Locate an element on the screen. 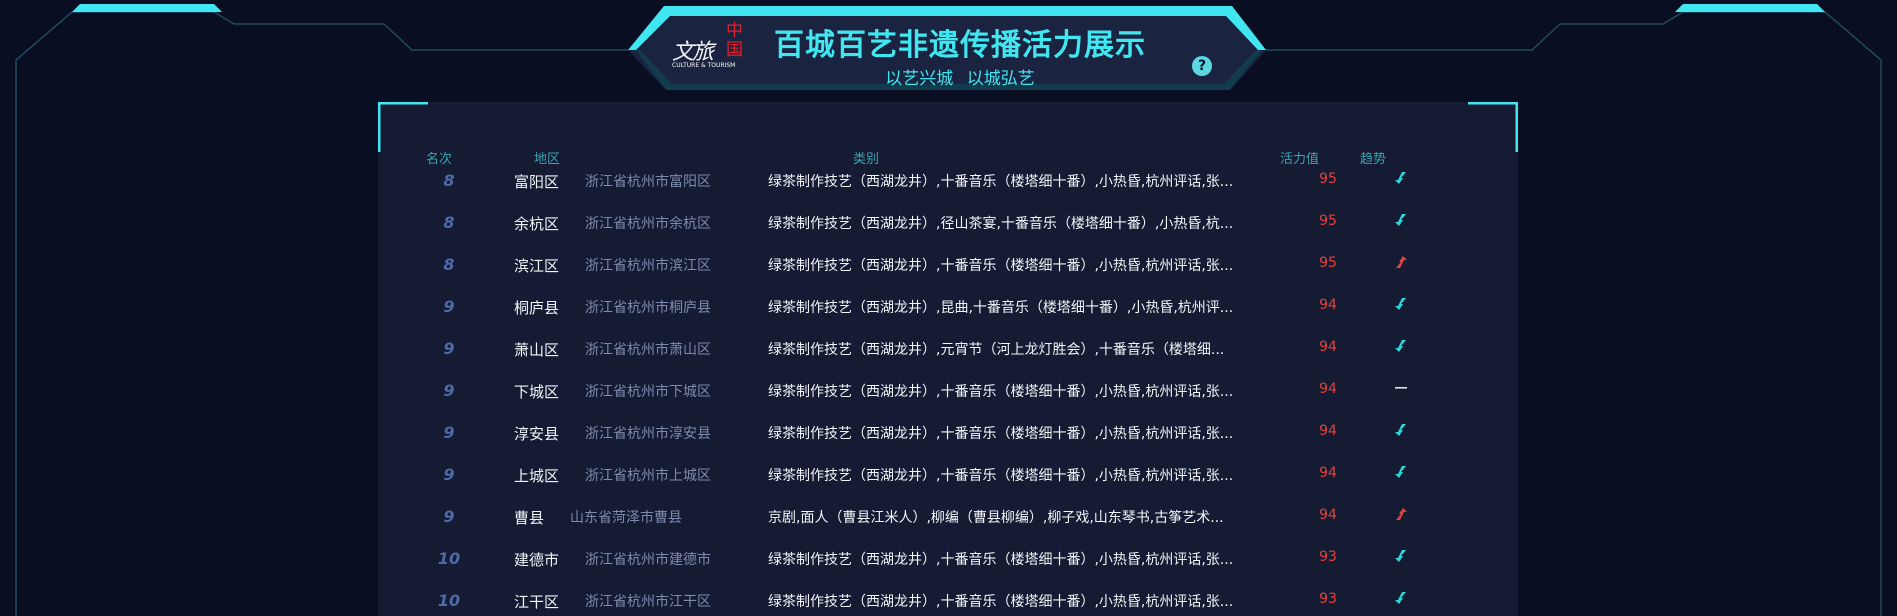 The image size is (1897, 616). region-full-path: 浙江省杭州市余杭区 is located at coordinates (648, 224).